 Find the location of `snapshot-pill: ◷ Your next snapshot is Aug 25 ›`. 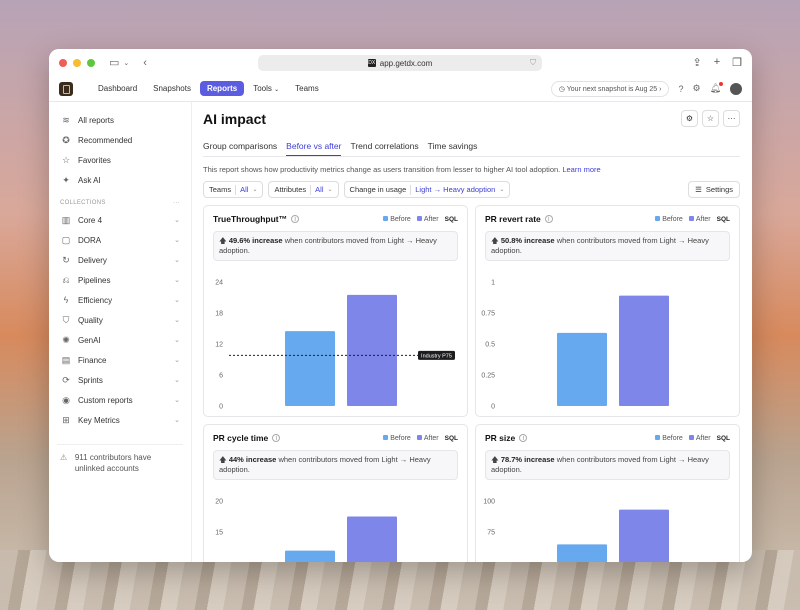

snapshot-pill: ◷ Your next snapshot is Aug 25 › is located at coordinates (610, 88).